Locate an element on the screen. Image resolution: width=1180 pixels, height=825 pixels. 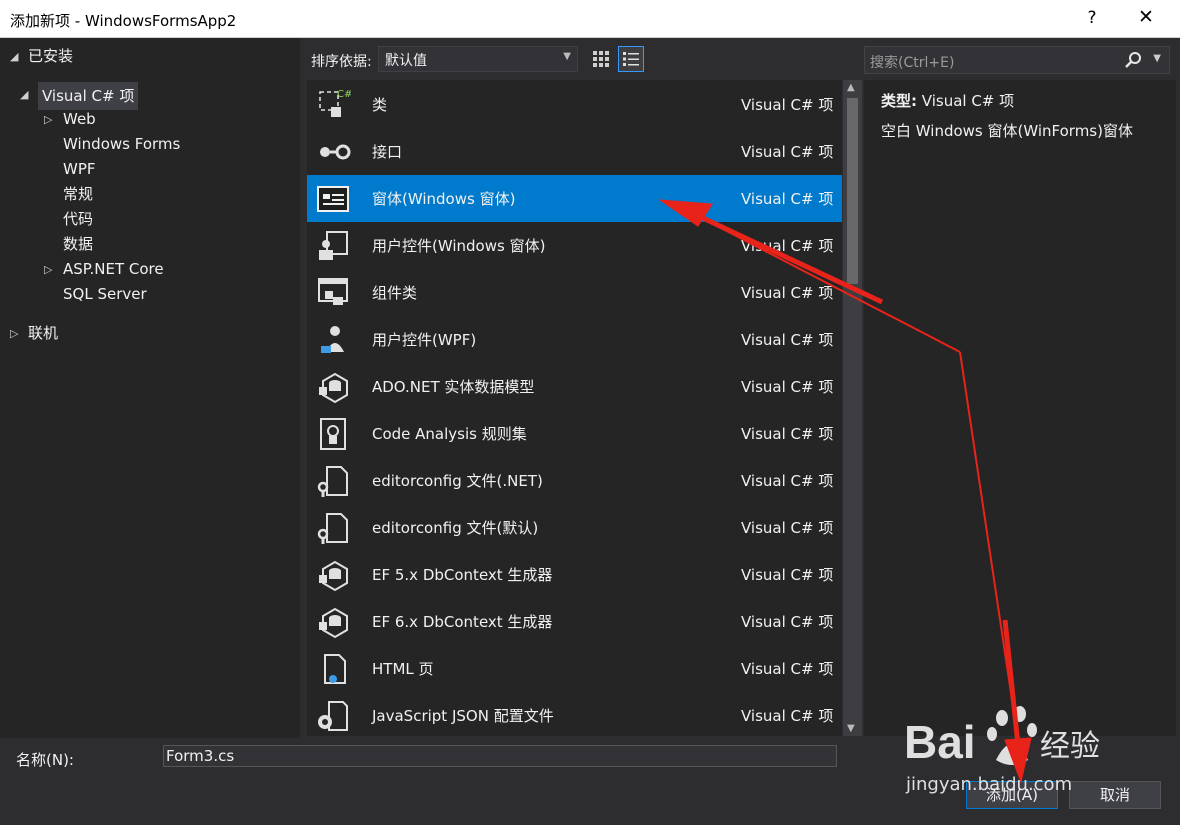
template-name: 用户控件(WPF) is located at coordinates (424, 340).